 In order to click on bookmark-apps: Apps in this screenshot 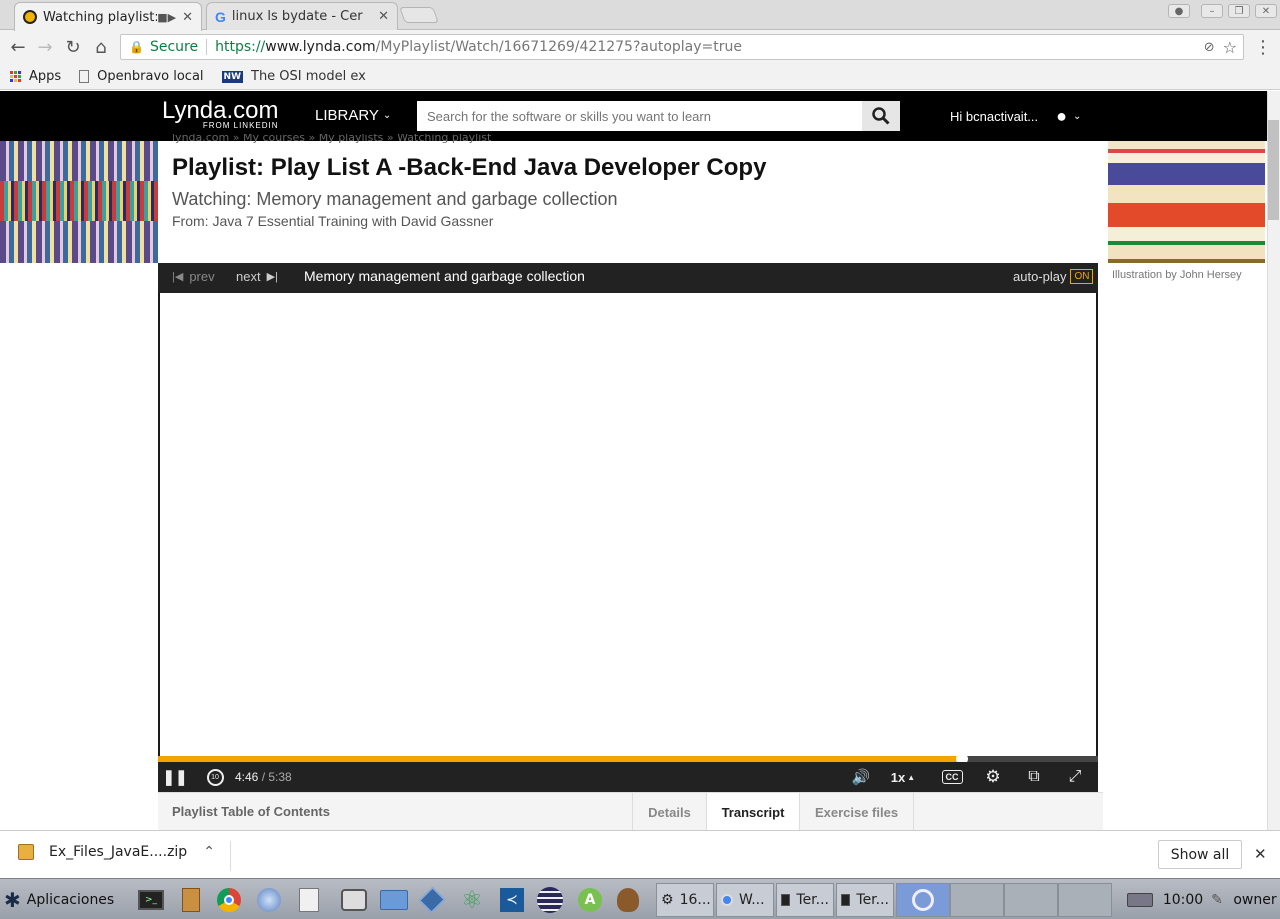, I will do `click(35, 76)`.